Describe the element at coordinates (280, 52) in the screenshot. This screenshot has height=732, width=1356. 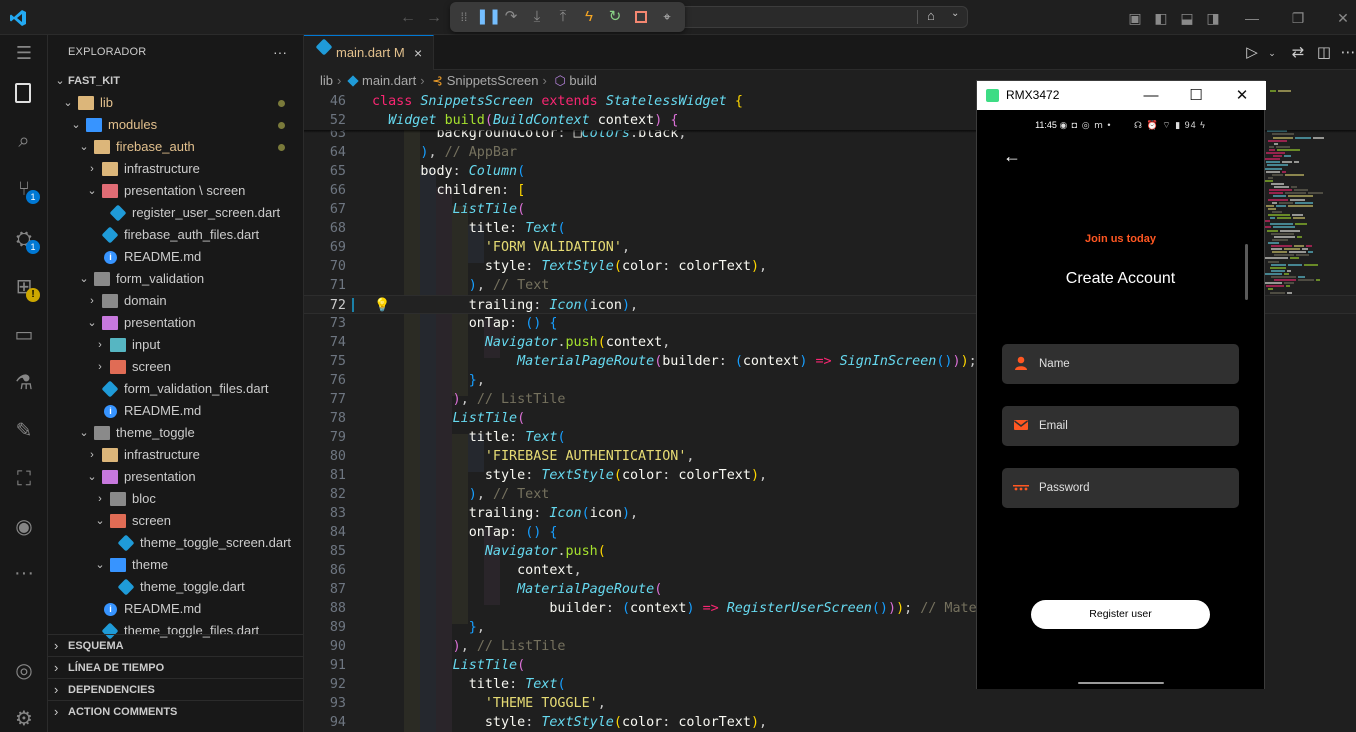
I see `more-actions-icon: ···` at that location.